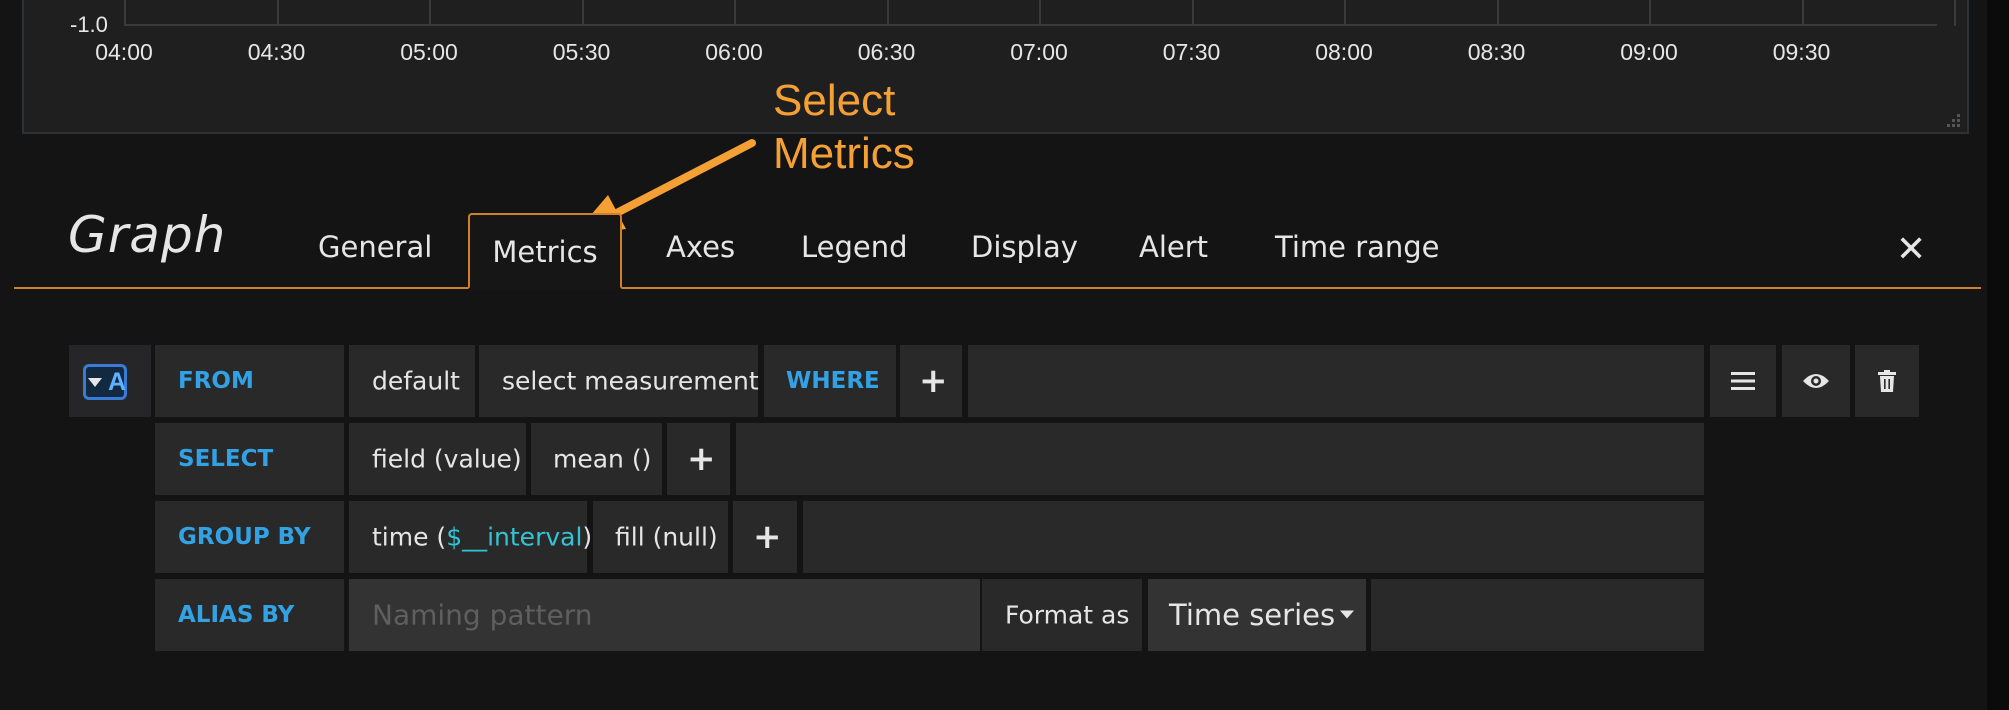  Describe the element at coordinates (1537, 615) in the screenshot. I see `format-filler` at that location.